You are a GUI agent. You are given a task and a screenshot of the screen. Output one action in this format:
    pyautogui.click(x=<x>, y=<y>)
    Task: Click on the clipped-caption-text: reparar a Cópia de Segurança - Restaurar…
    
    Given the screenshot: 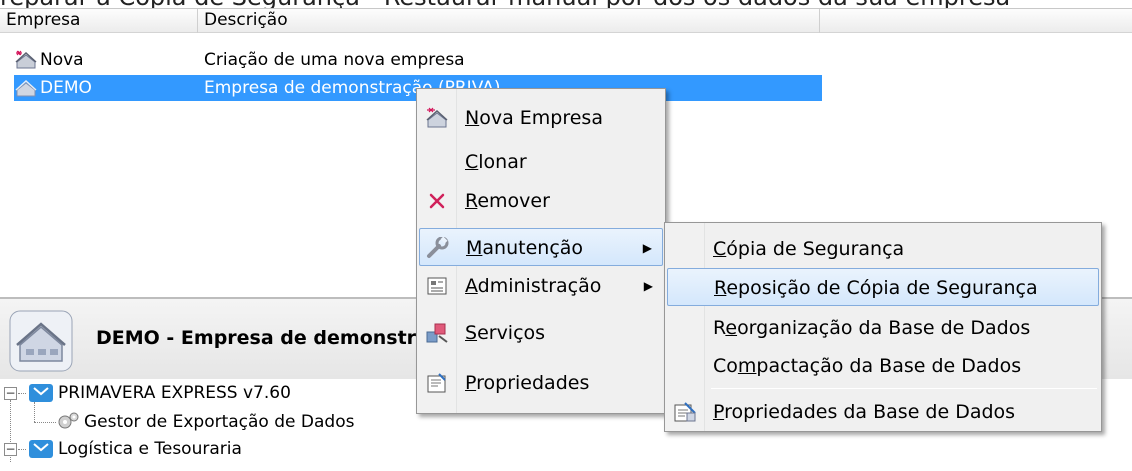 What is the action you would take?
    pyautogui.click(x=566, y=4)
    